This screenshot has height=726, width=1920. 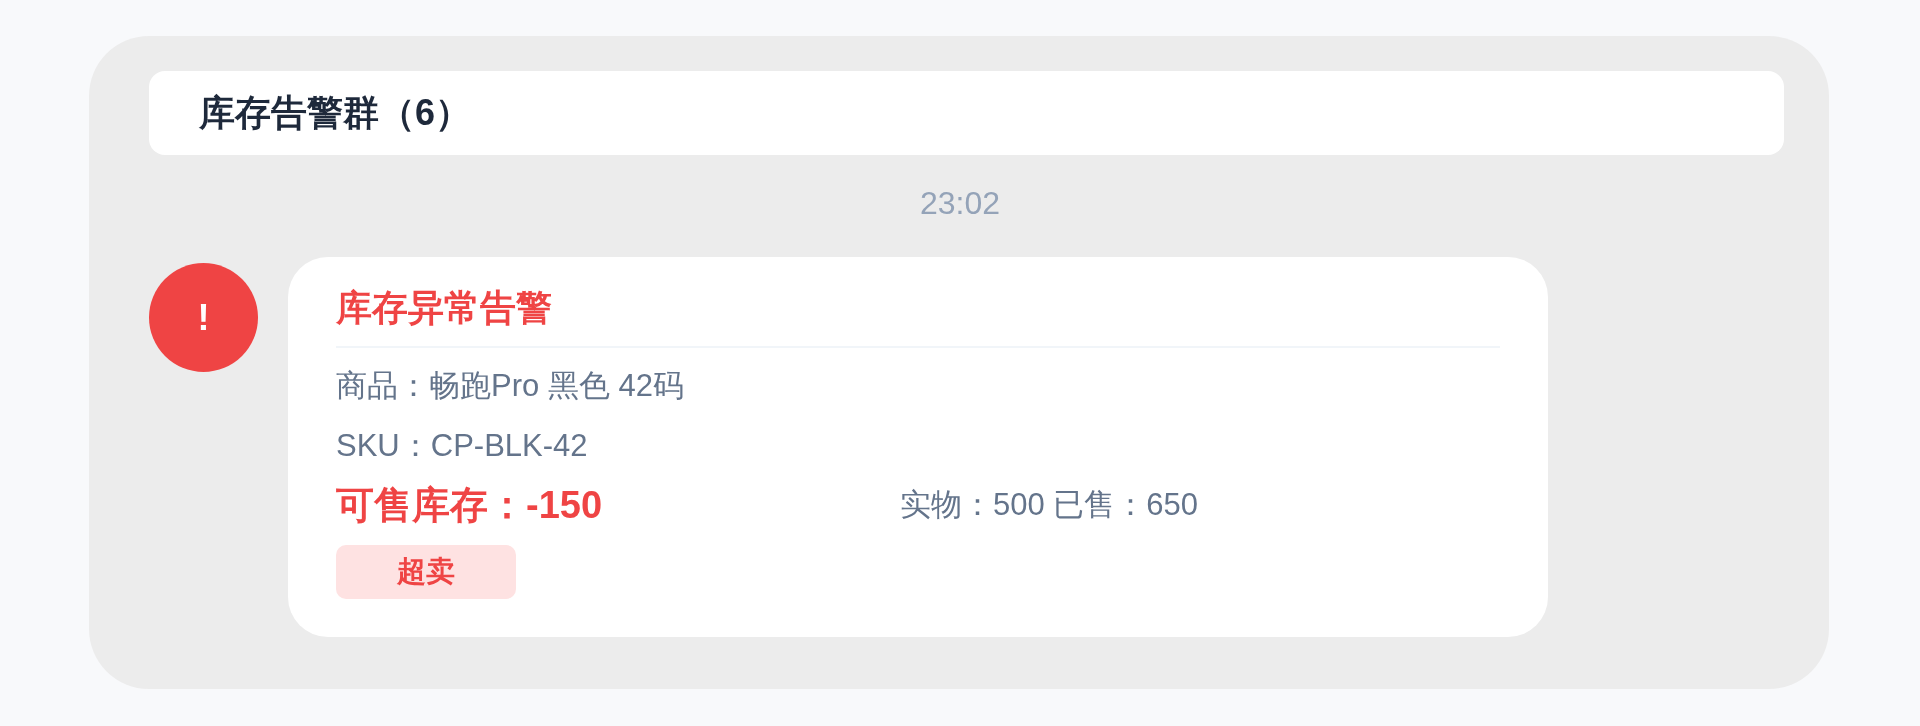 What do you see at coordinates (462, 445) in the screenshot?
I see `info-text: SKU：CP-BLK-42` at bounding box center [462, 445].